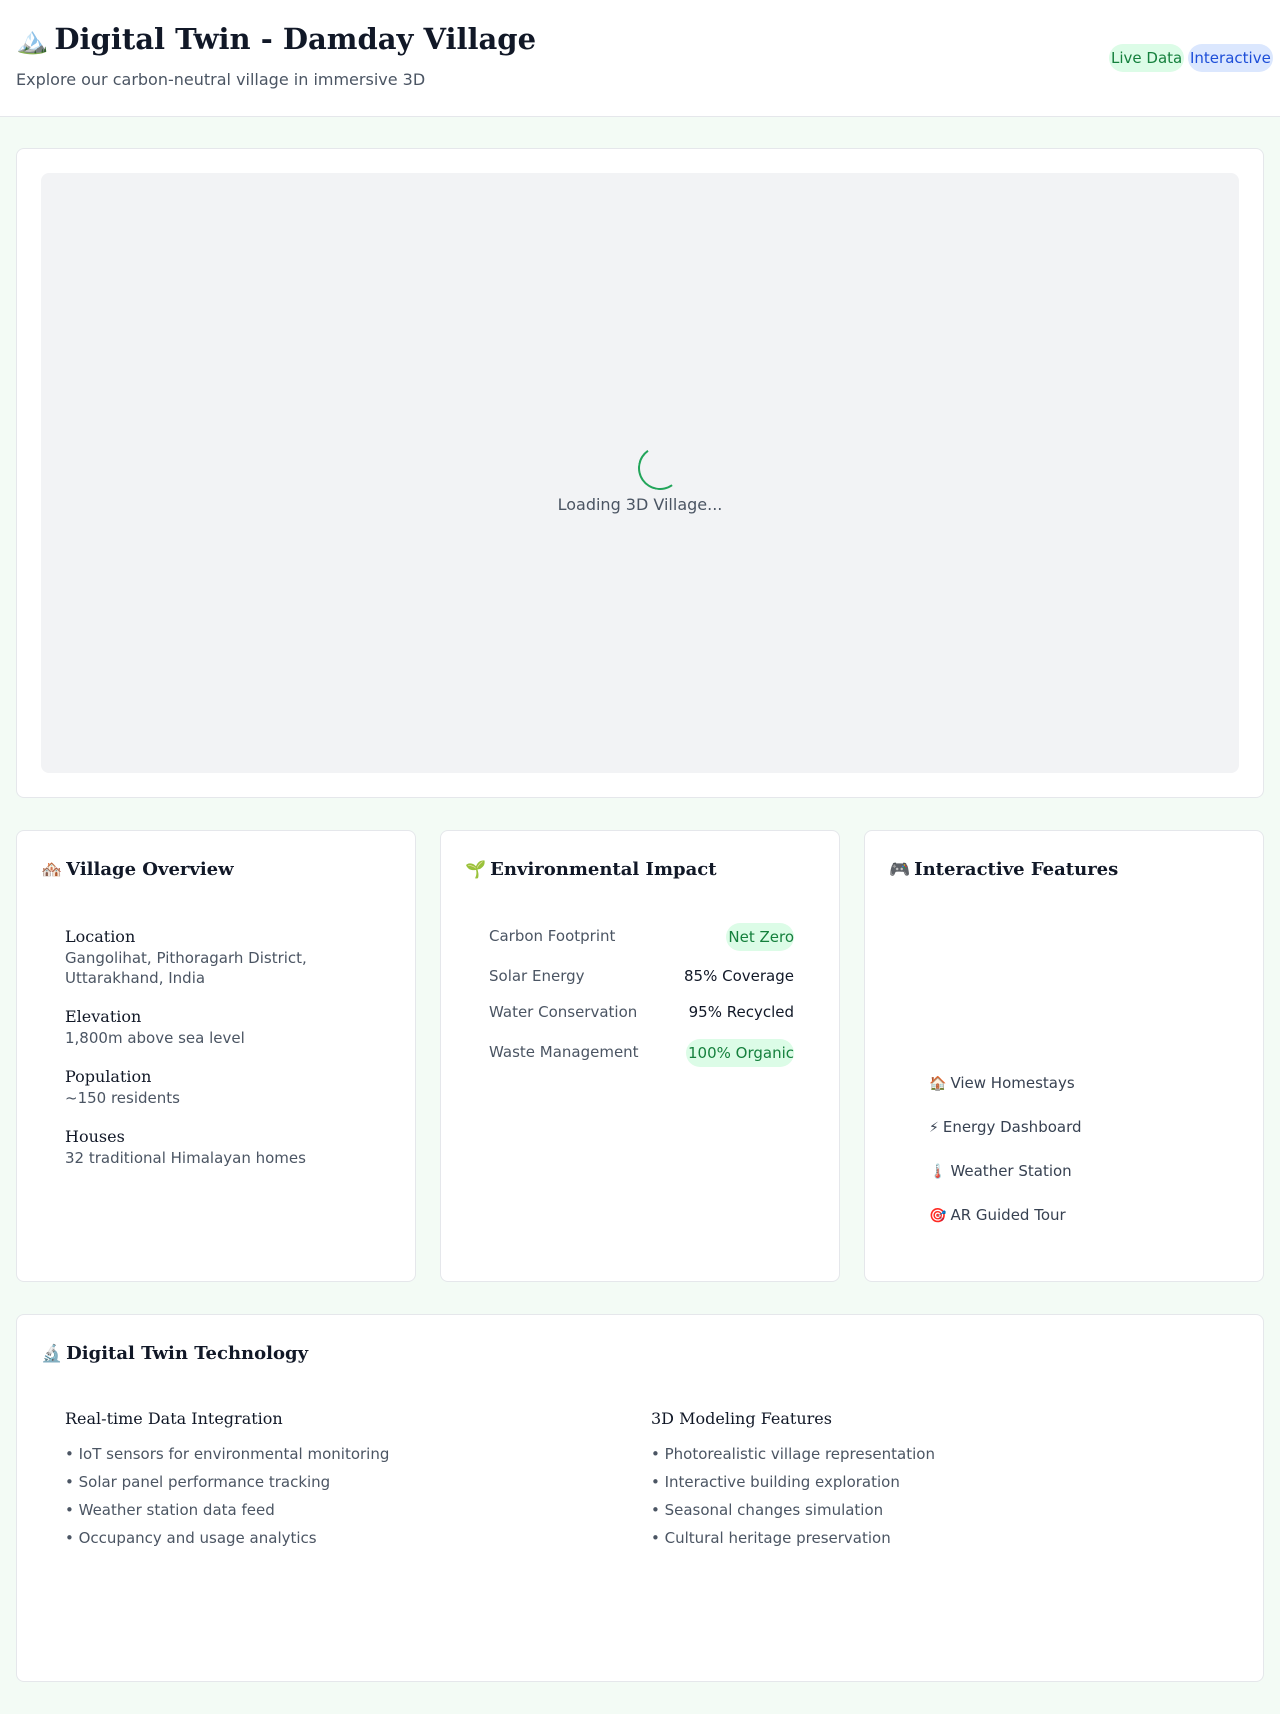 This screenshot has height=1714, width=1280. Describe the element at coordinates (191, 1538) in the screenshot. I see `list-item: • Occupancy and usage analytics` at that location.